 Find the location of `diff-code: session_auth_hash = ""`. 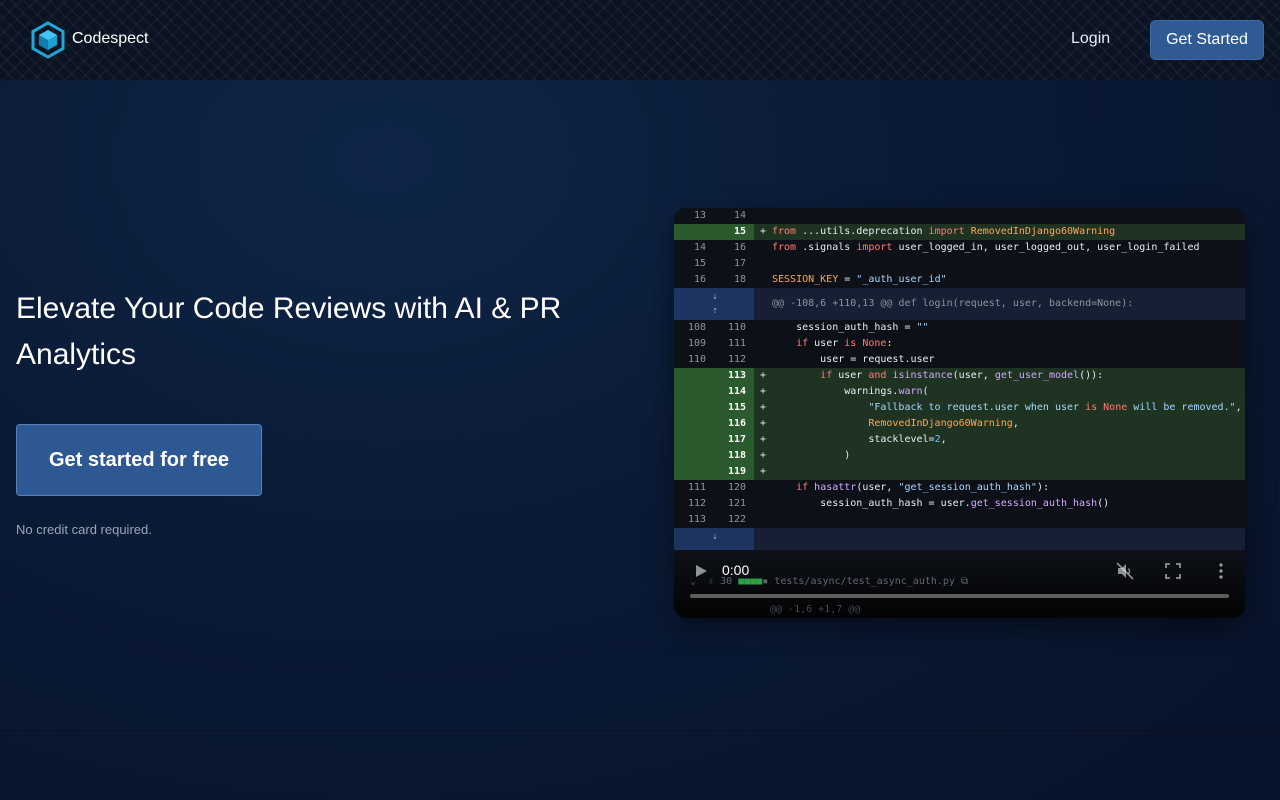

diff-code: session_auth_hash = "" is located at coordinates (850, 327).